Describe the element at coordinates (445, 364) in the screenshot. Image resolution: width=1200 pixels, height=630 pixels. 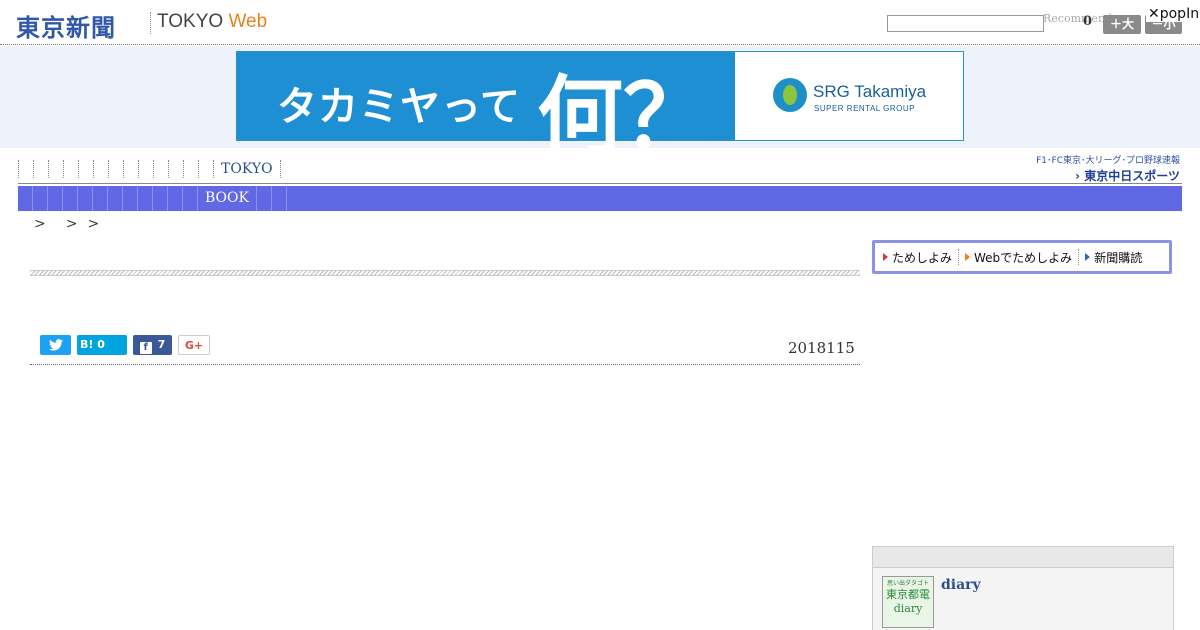
I see `article-meta-rule` at that location.